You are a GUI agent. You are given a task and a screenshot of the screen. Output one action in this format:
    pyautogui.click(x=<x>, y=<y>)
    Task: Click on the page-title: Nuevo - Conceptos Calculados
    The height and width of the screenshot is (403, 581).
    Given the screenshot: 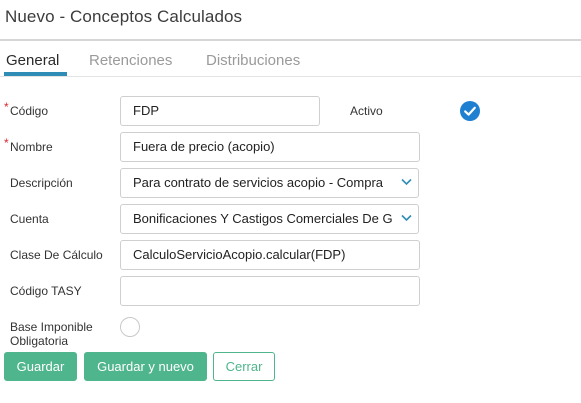 What is the action you would take?
    pyautogui.click(x=124, y=16)
    